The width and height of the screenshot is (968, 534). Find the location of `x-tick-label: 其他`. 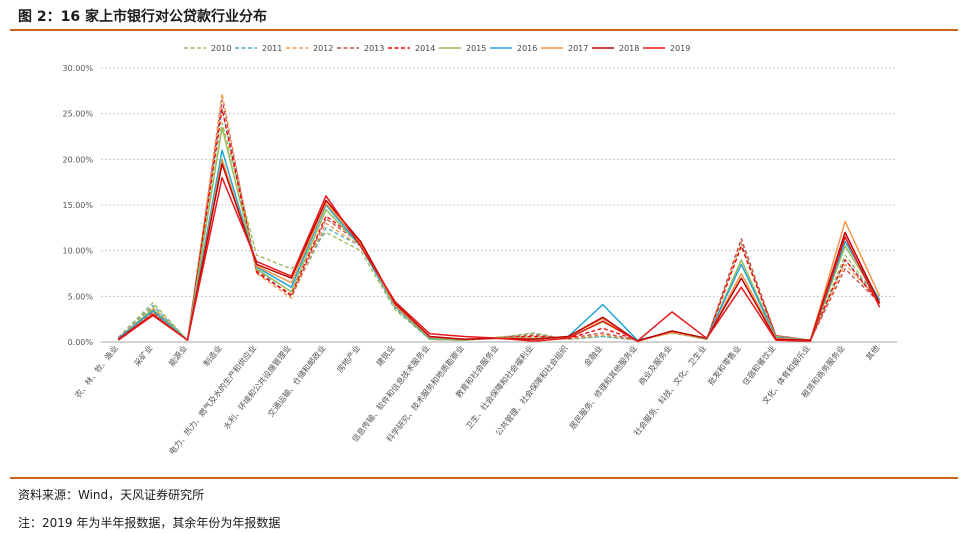

x-tick-label: 其他 is located at coordinates (873, 352).